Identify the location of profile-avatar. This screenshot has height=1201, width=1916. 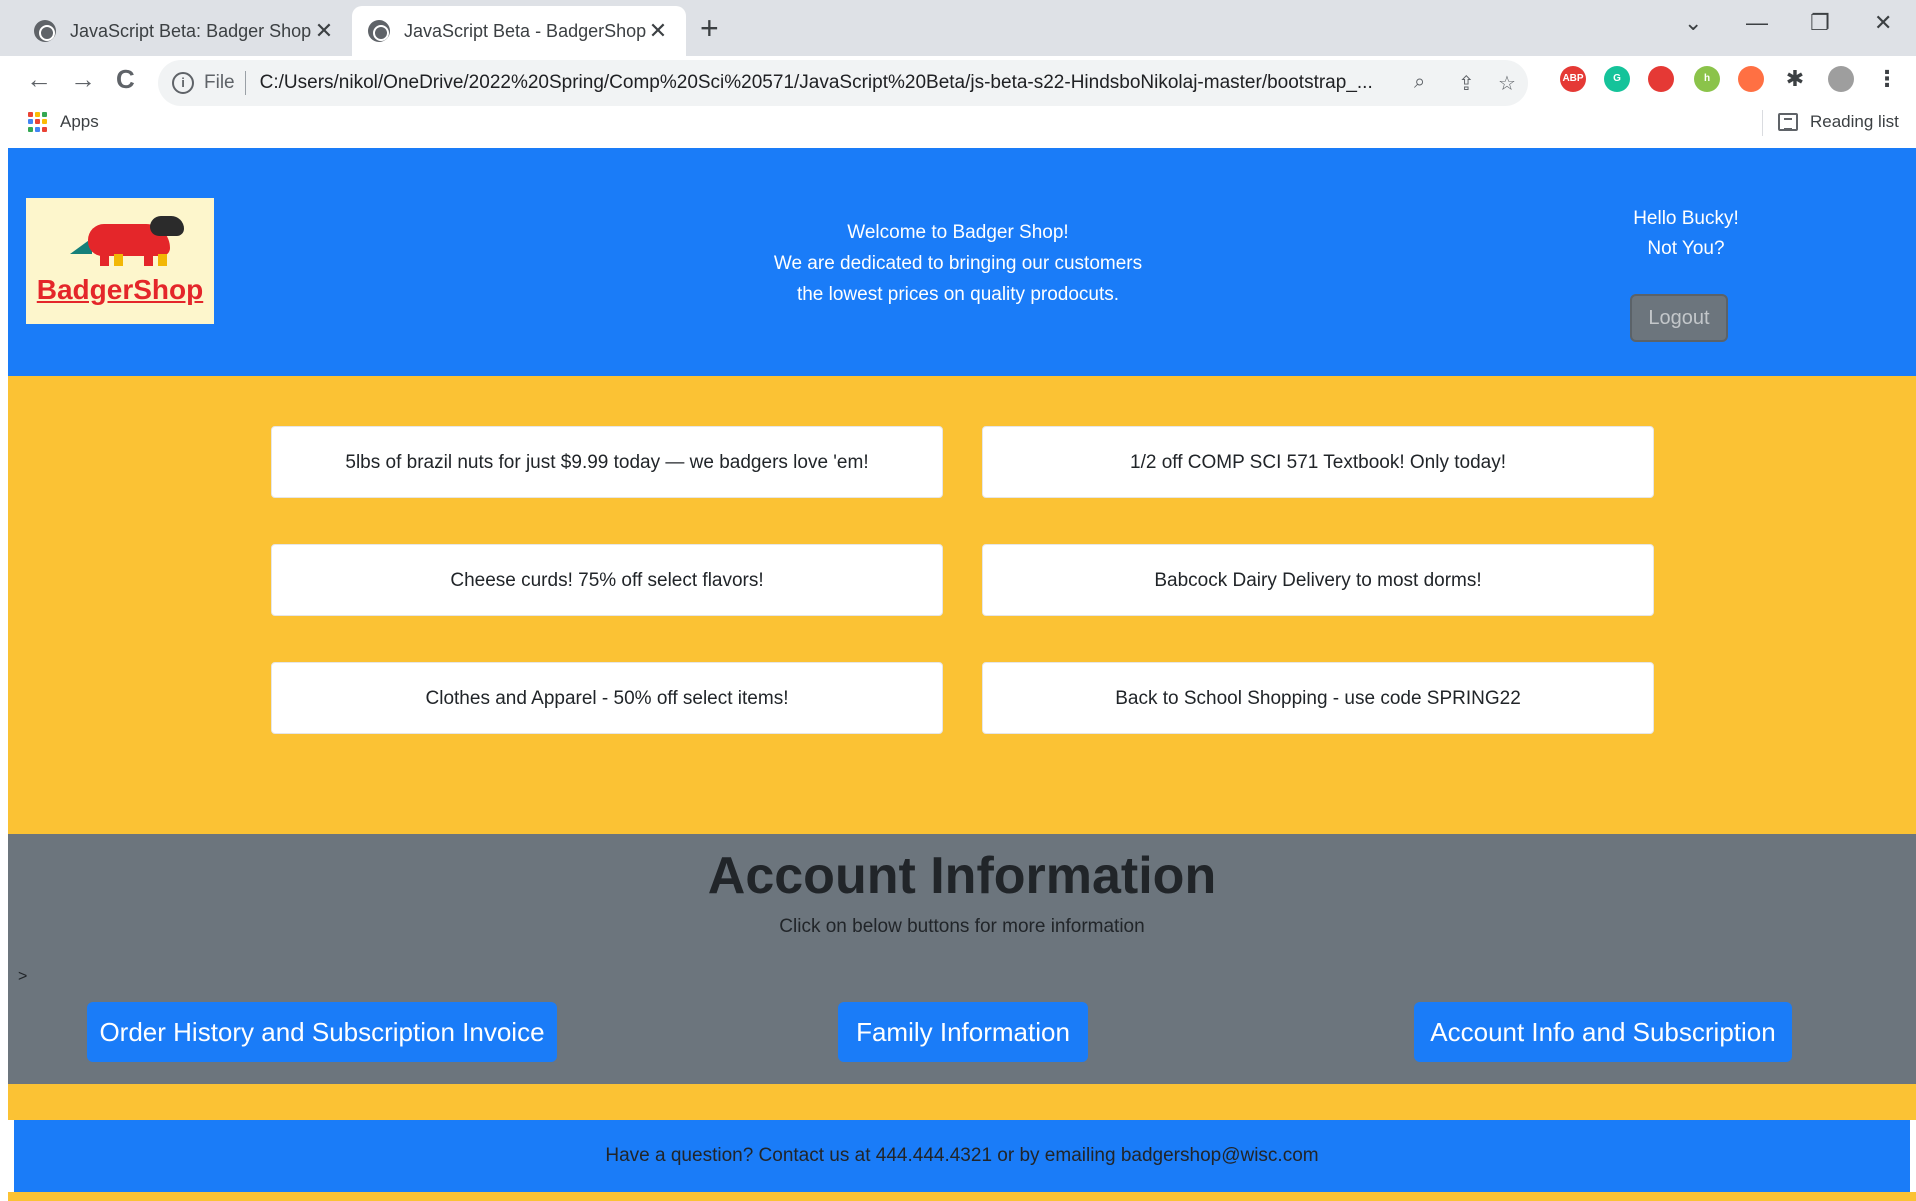
(1841, 79).